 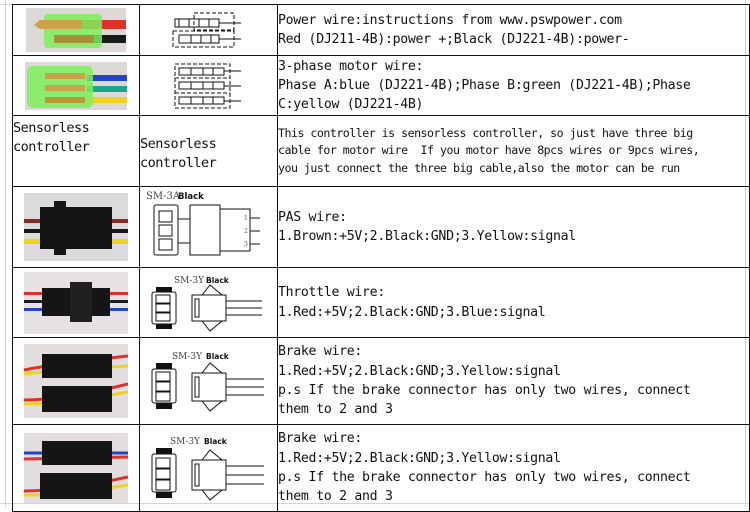 I want to click on bullet-connector-triple-diagram, so click(x=207, y=85).